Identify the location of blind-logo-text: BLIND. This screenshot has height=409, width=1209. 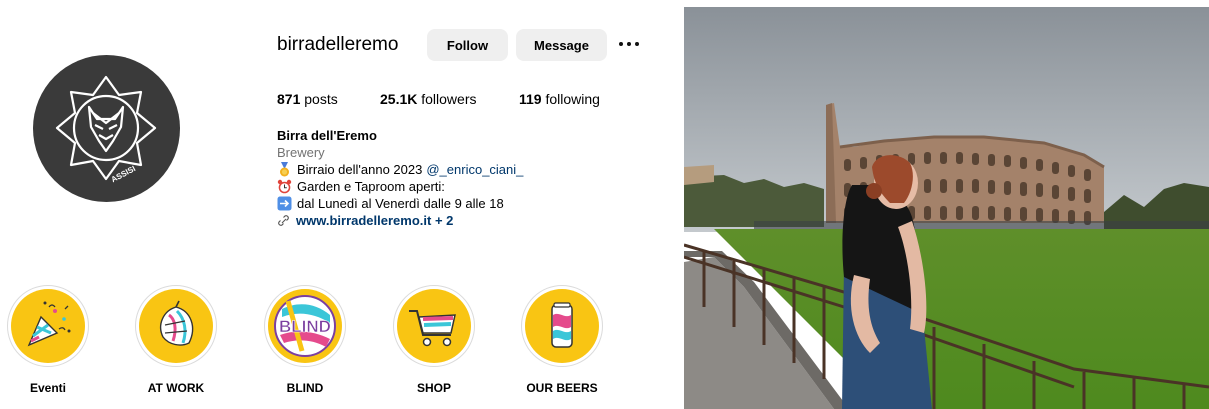
(305, 326).